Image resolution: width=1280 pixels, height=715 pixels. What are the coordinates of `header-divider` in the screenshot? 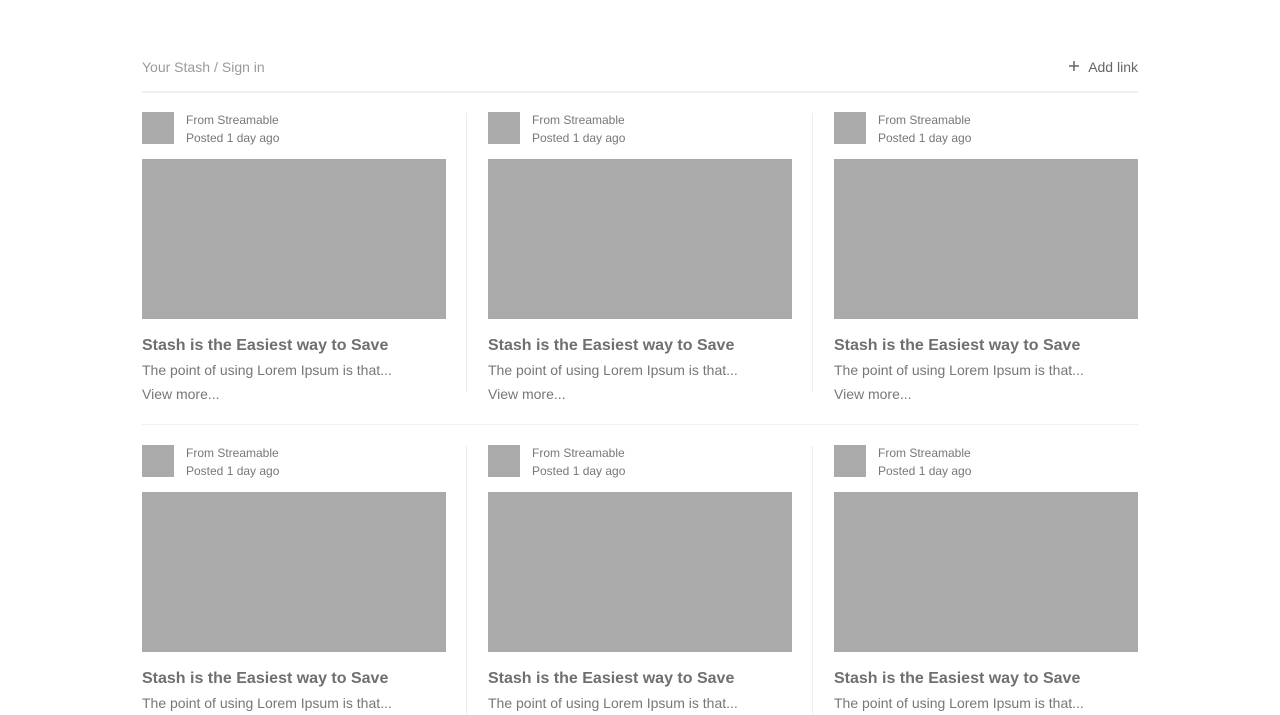 It's located at (640, 92).